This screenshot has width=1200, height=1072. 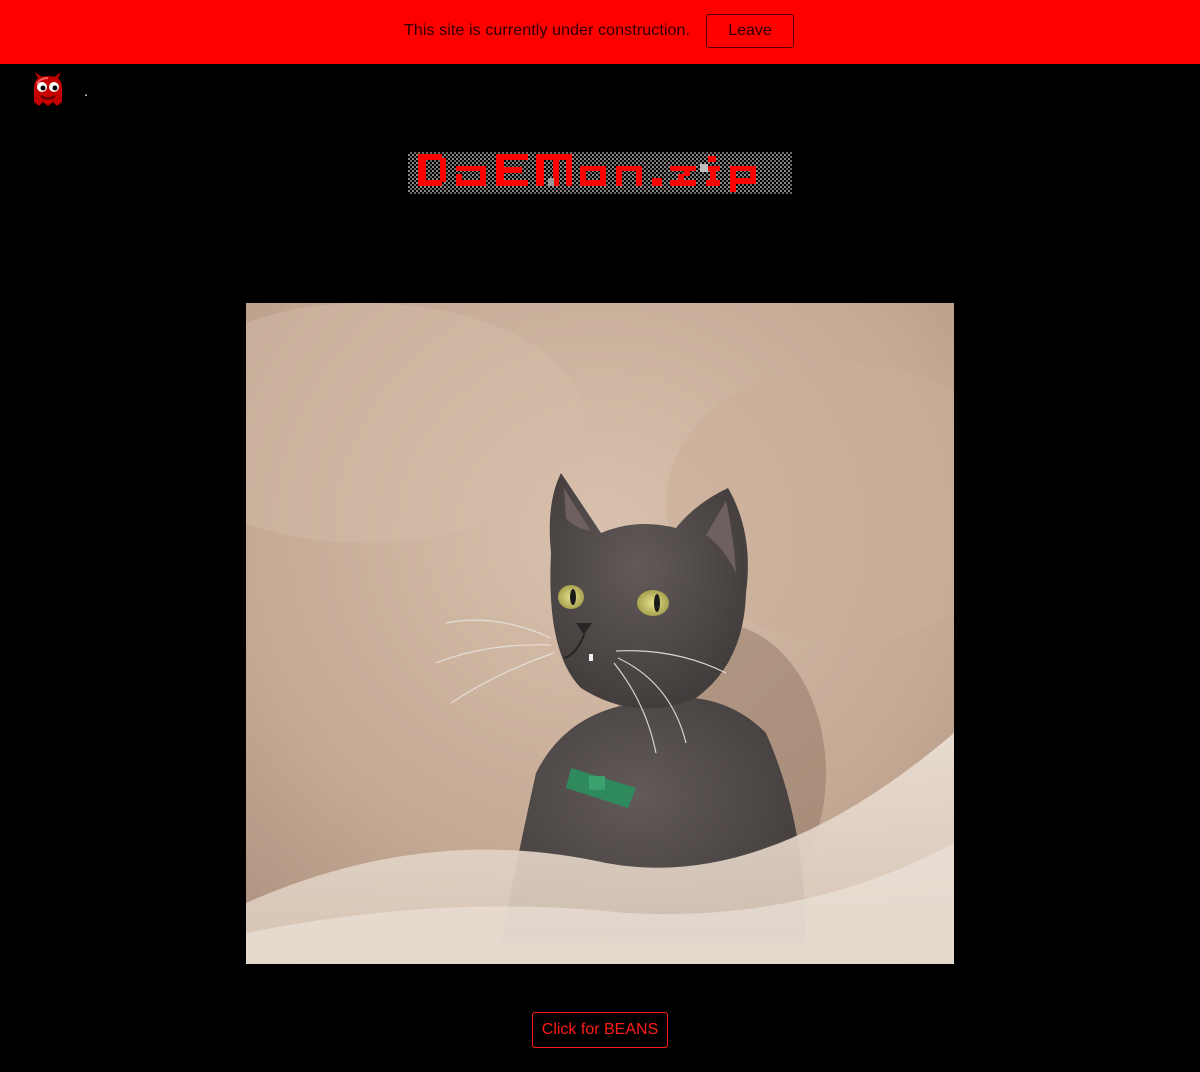 What do you see at coordinates (750, 31) in the screenshot?
I see `leave-button: Leave` at bounding box center [750, 31].